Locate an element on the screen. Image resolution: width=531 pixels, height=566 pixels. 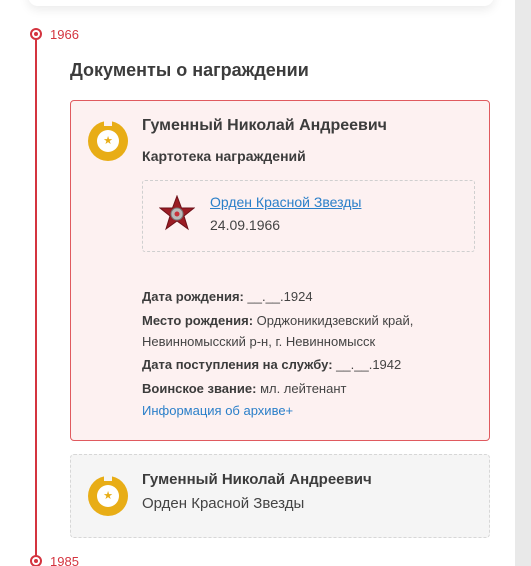
order-date: 24.09.1966 is located at coordinates (245, 225).